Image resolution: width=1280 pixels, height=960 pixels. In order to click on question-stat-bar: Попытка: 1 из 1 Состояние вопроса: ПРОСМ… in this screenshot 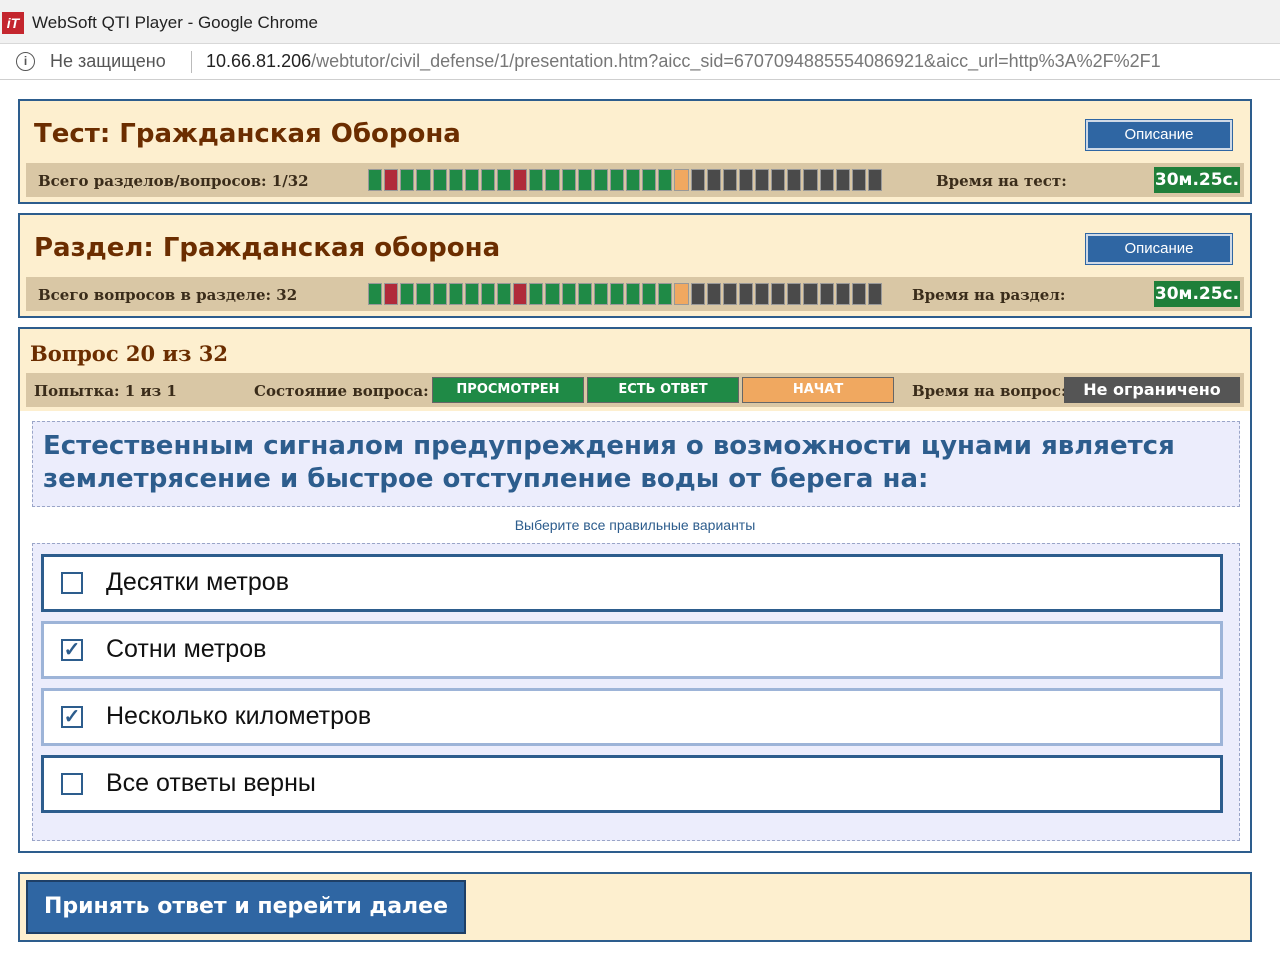, I will do `click(635, 390)`.